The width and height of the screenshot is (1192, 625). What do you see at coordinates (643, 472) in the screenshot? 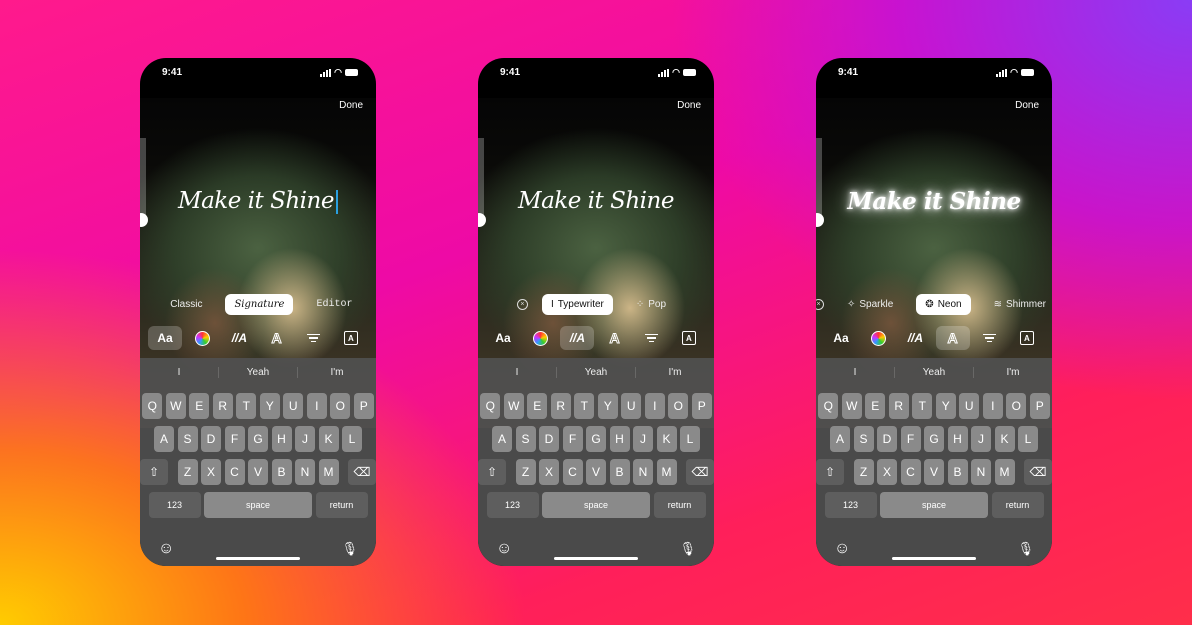
I see `key-n: N` at bounding box center [643, 472].